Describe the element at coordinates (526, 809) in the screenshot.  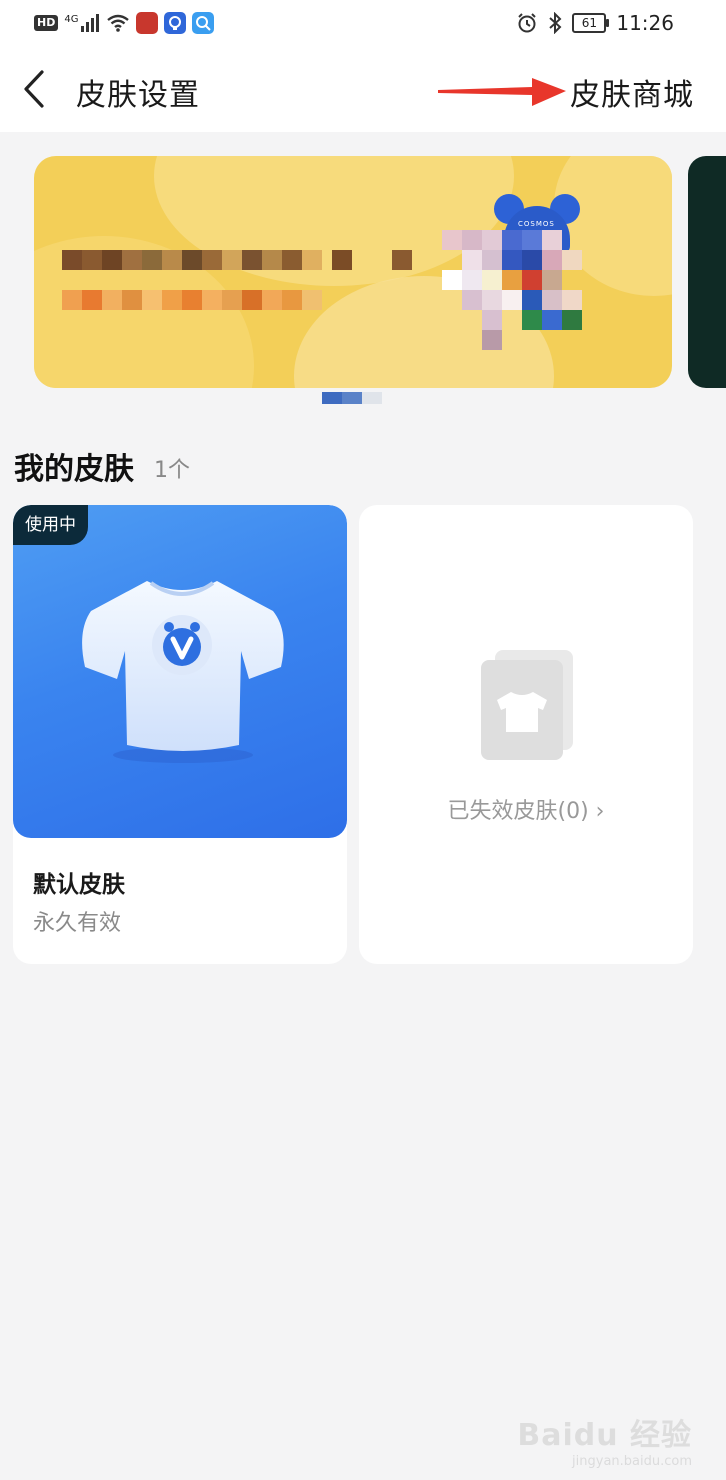
I see `expired-skins-link: 已失效皮肤(0) ›` at that location.